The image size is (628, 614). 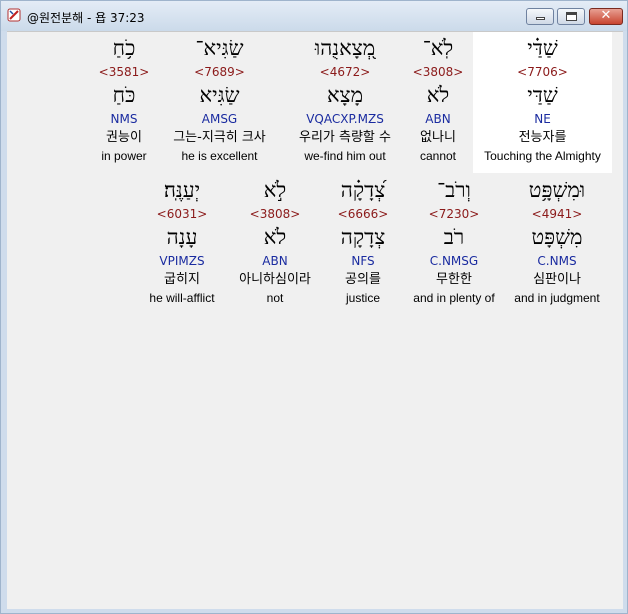 What do you see at coordinates (345, 95) in the screenshot?
I see `hebrew-lemma: מָצָא` at bounding box center [345, 95].